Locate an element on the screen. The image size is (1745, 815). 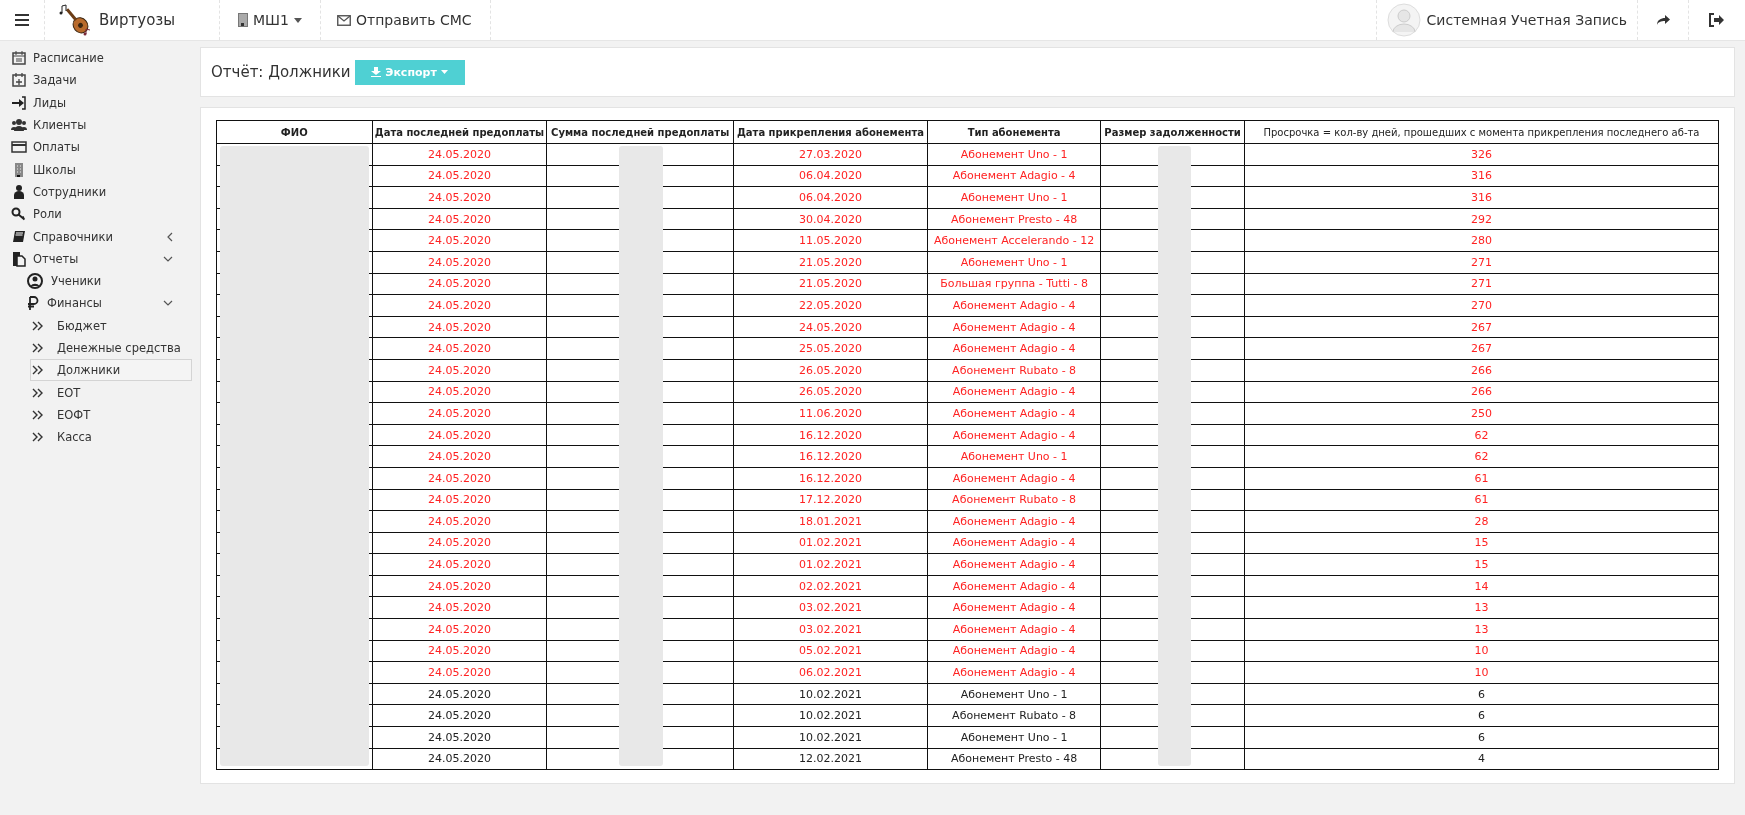
table-cell: 16.12.2020 is located at coordinates (830, 435).